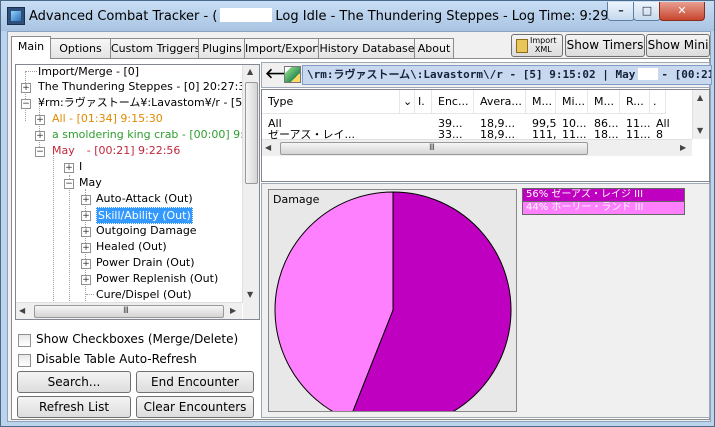  I want to click on import-xml-label: Import XML, so click(543, 45).